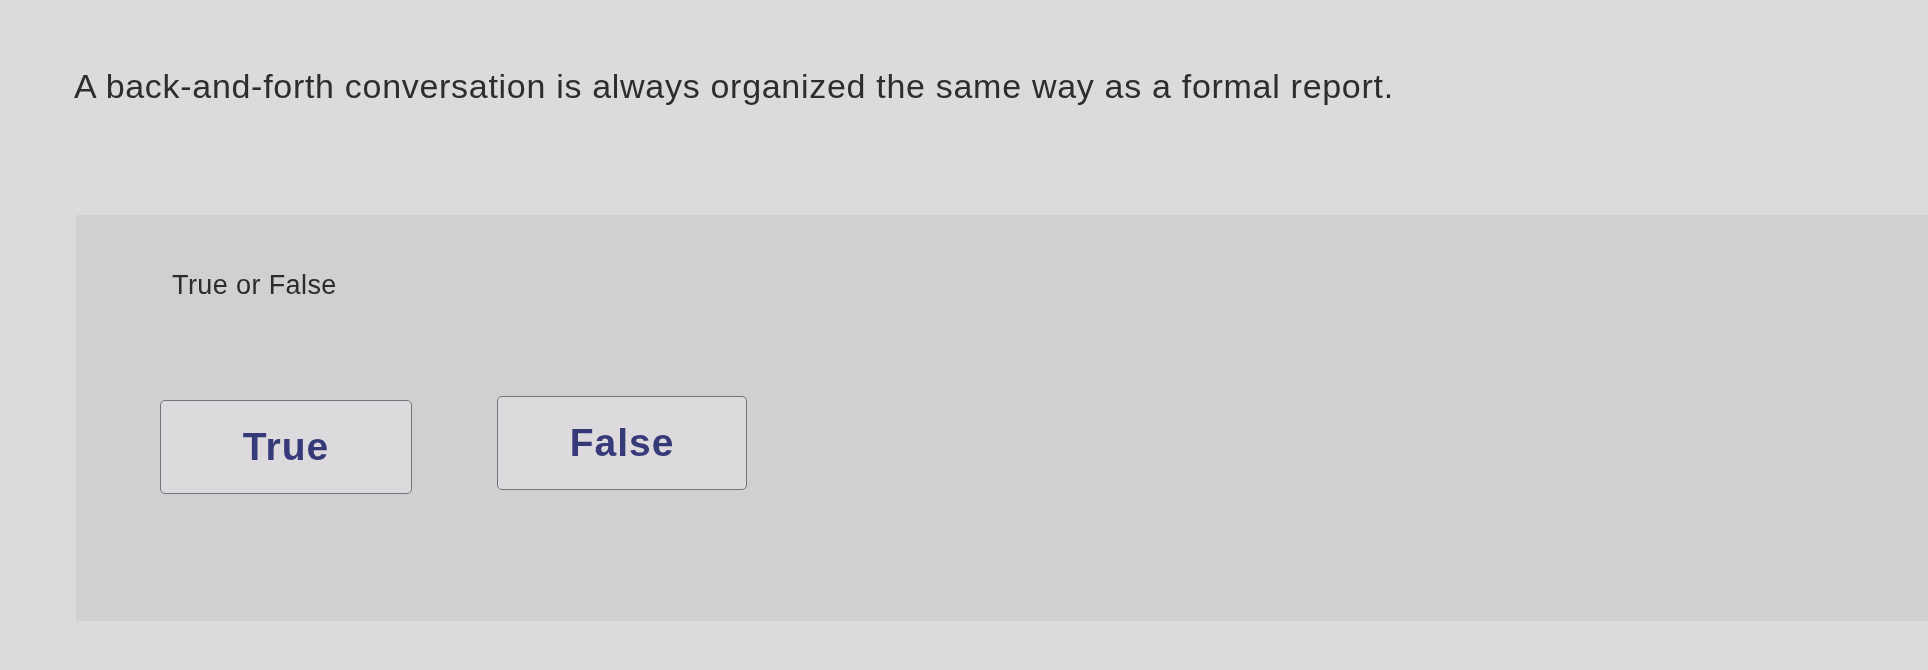  Describe the element at coordinates (286, 447) in the screenshot. I see `answer-button: True` at that location.